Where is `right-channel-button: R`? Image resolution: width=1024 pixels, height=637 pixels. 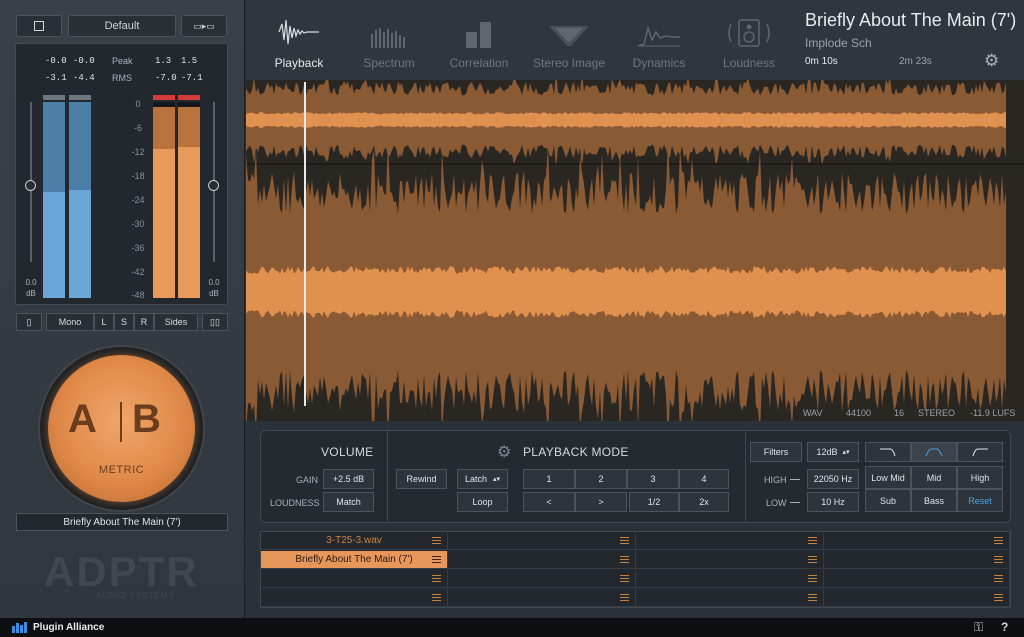 right-channel-button: R is located at coordinates (144, 322).